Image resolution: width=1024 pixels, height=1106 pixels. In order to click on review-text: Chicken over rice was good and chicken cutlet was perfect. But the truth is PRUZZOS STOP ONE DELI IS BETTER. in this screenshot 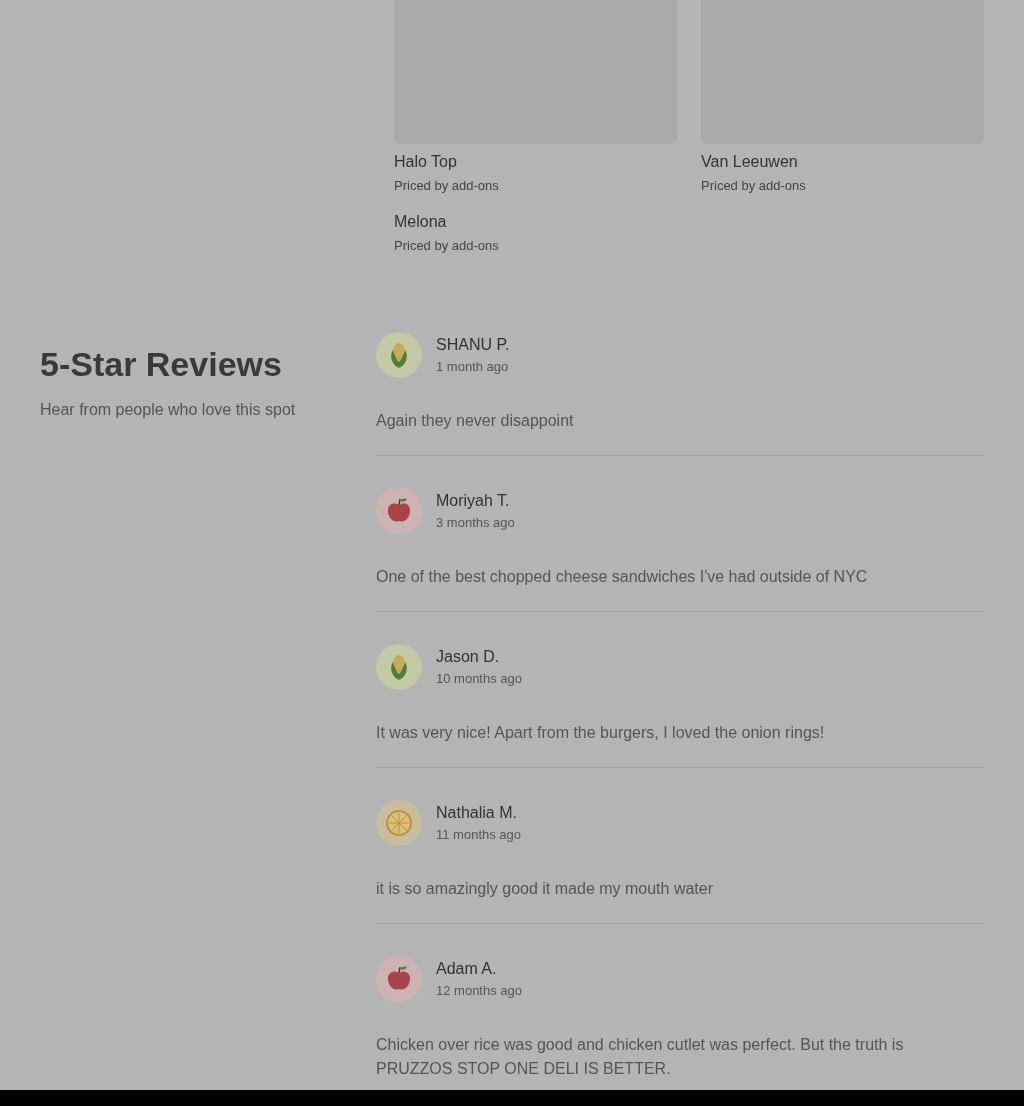, I will do `click(640, 1057)`.